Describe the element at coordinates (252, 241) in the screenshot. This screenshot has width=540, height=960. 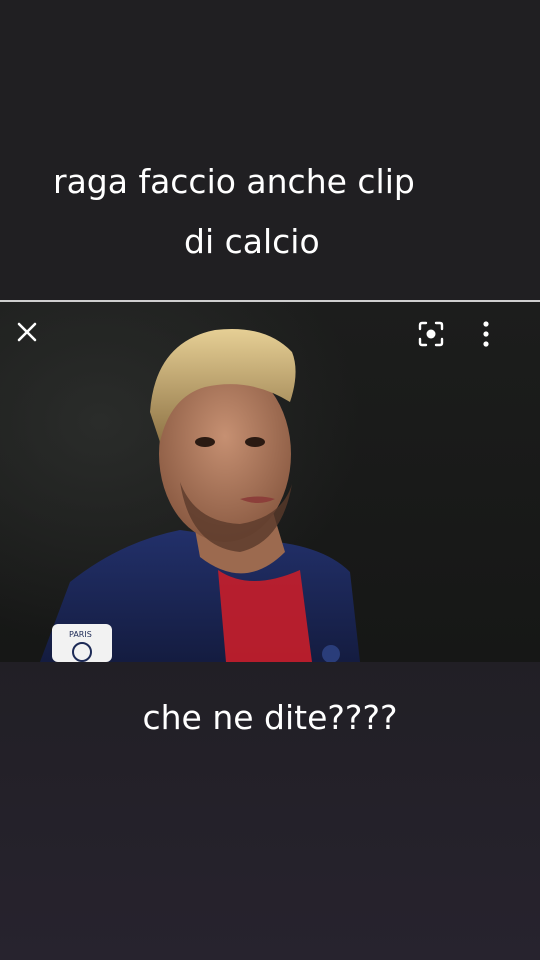
I see `caption-line-2: di calcio` at that location.